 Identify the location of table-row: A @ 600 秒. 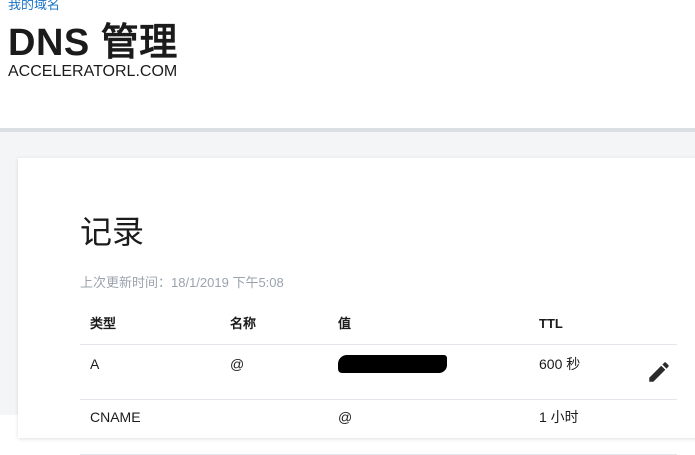
(378, 372).